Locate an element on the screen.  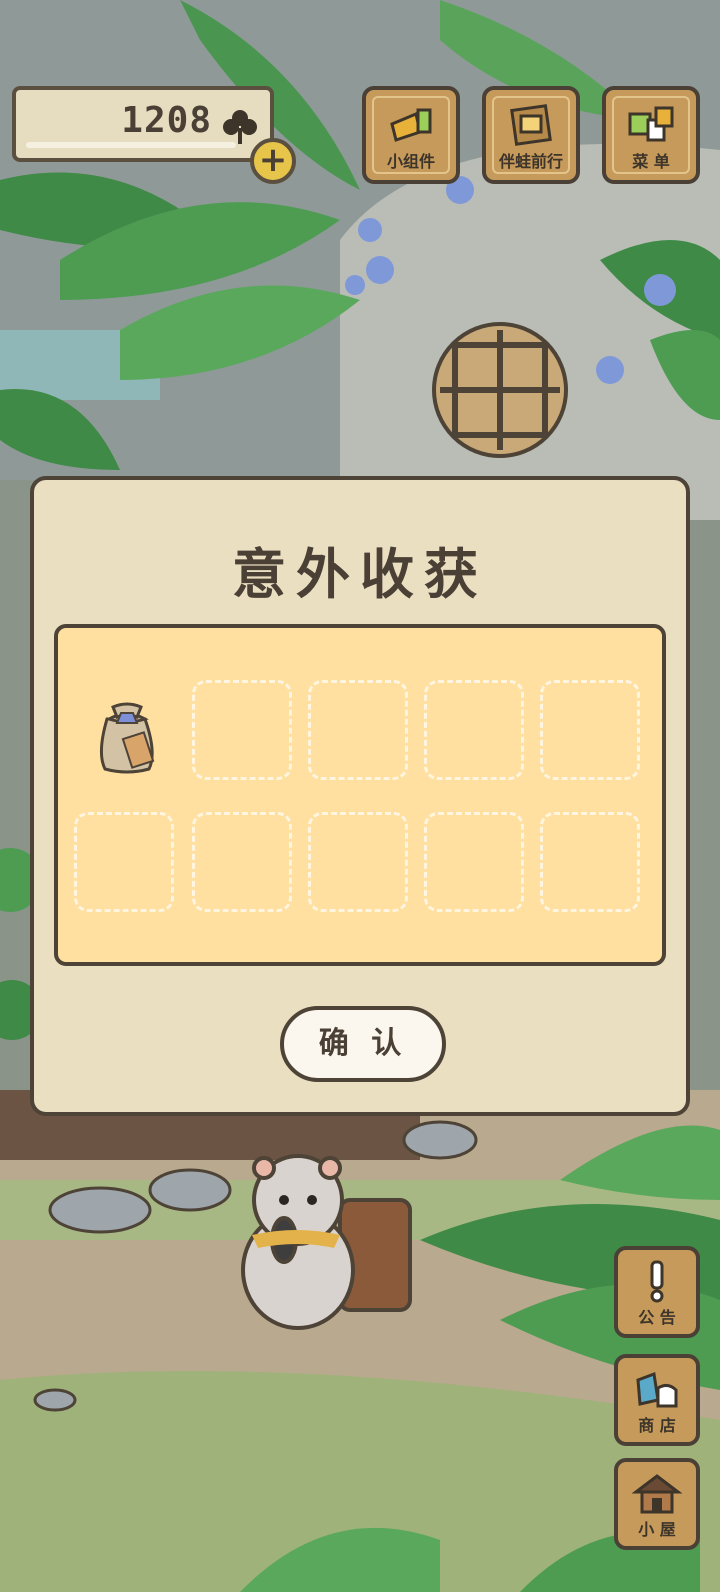
menu-label: 菜 单 is located at coordinates (651, 161).